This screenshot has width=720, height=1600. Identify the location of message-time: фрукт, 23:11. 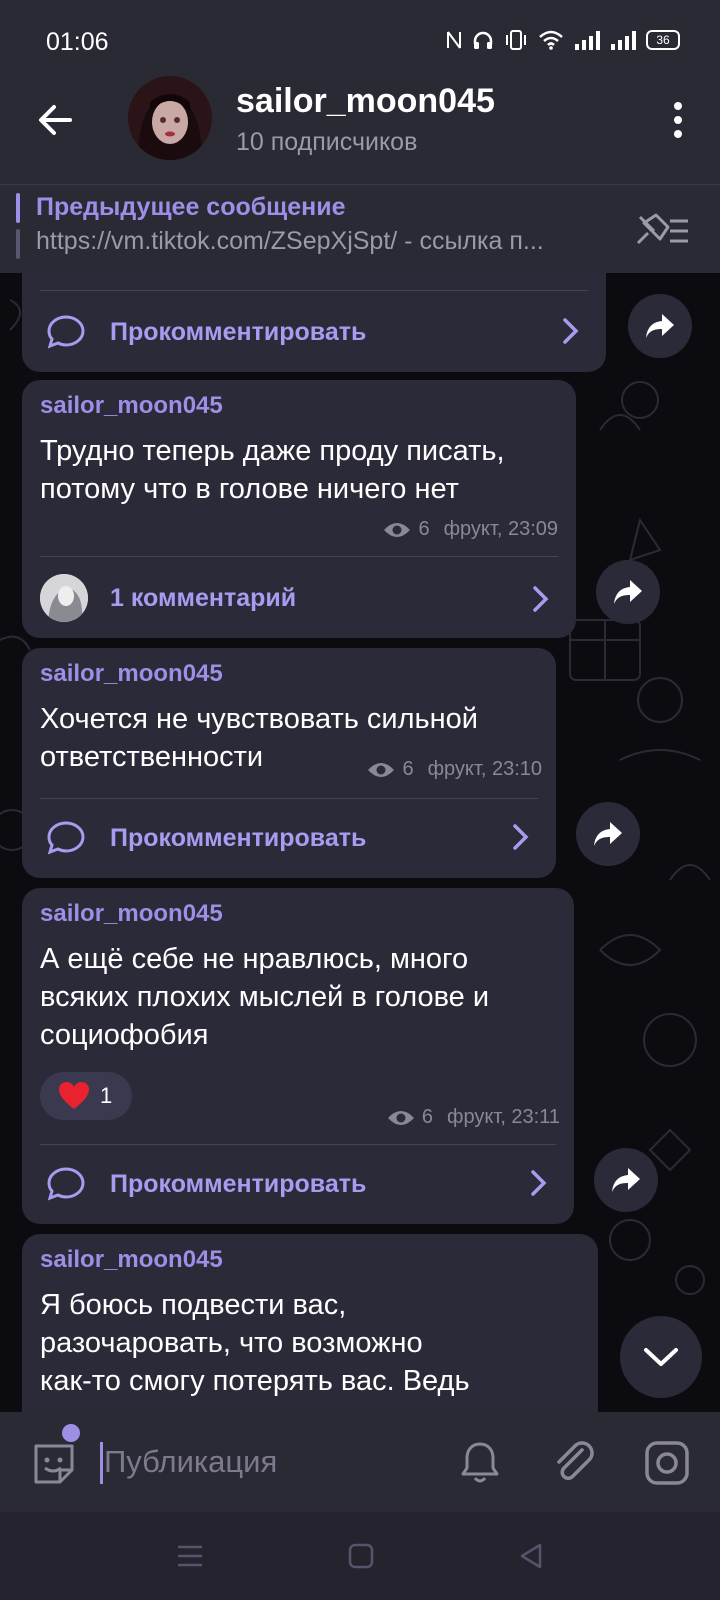
(503, 1117).